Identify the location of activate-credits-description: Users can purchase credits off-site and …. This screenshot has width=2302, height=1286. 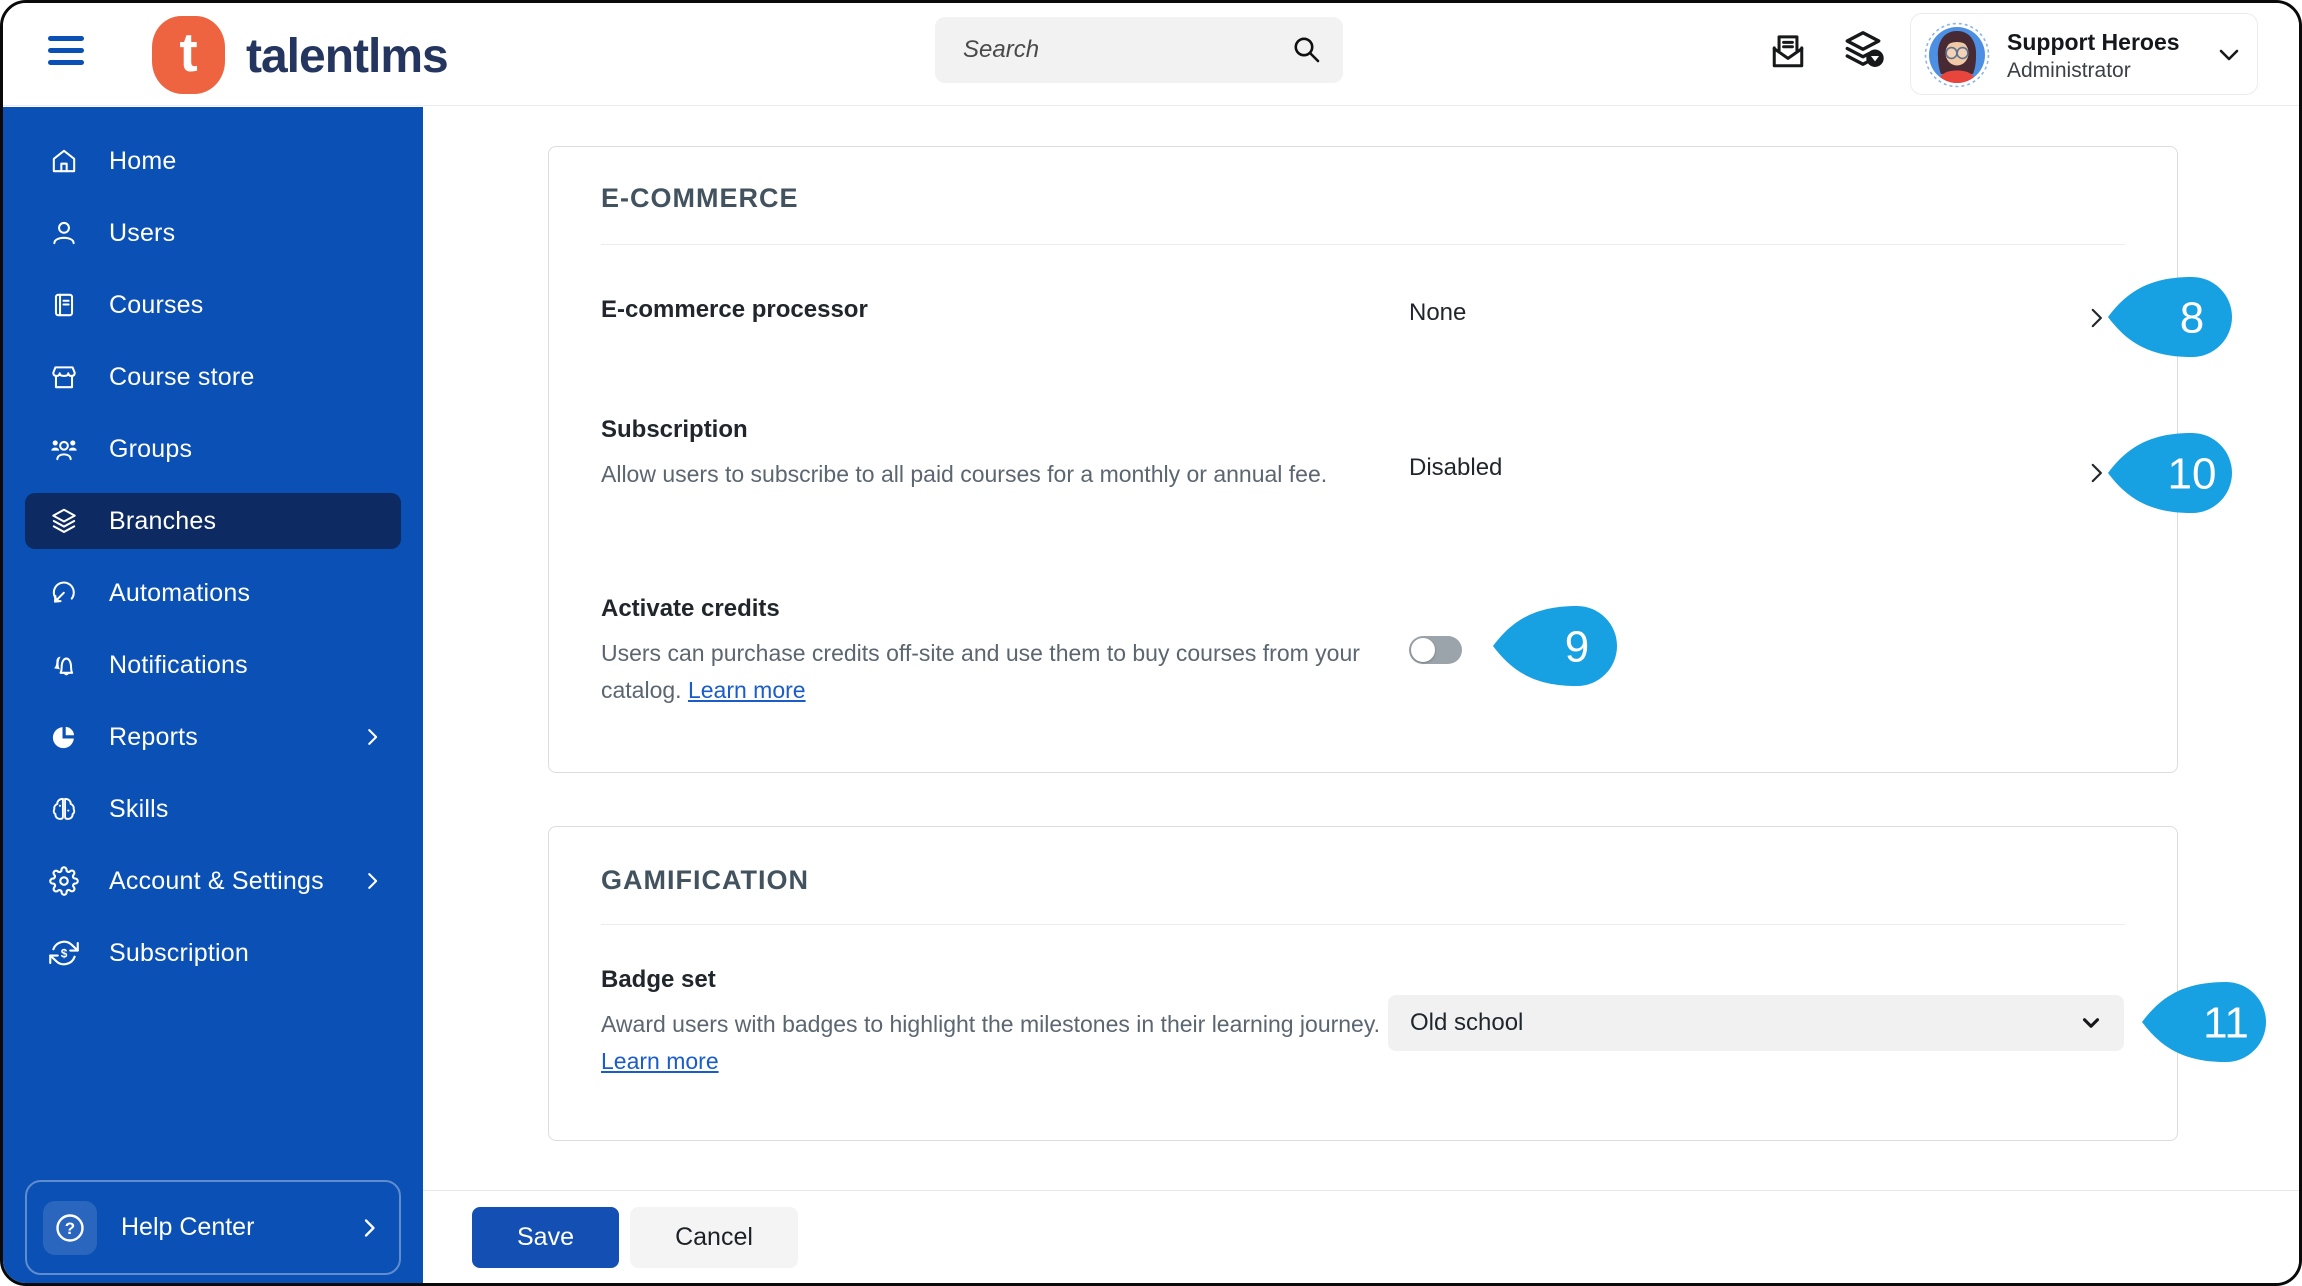
(991, 672).